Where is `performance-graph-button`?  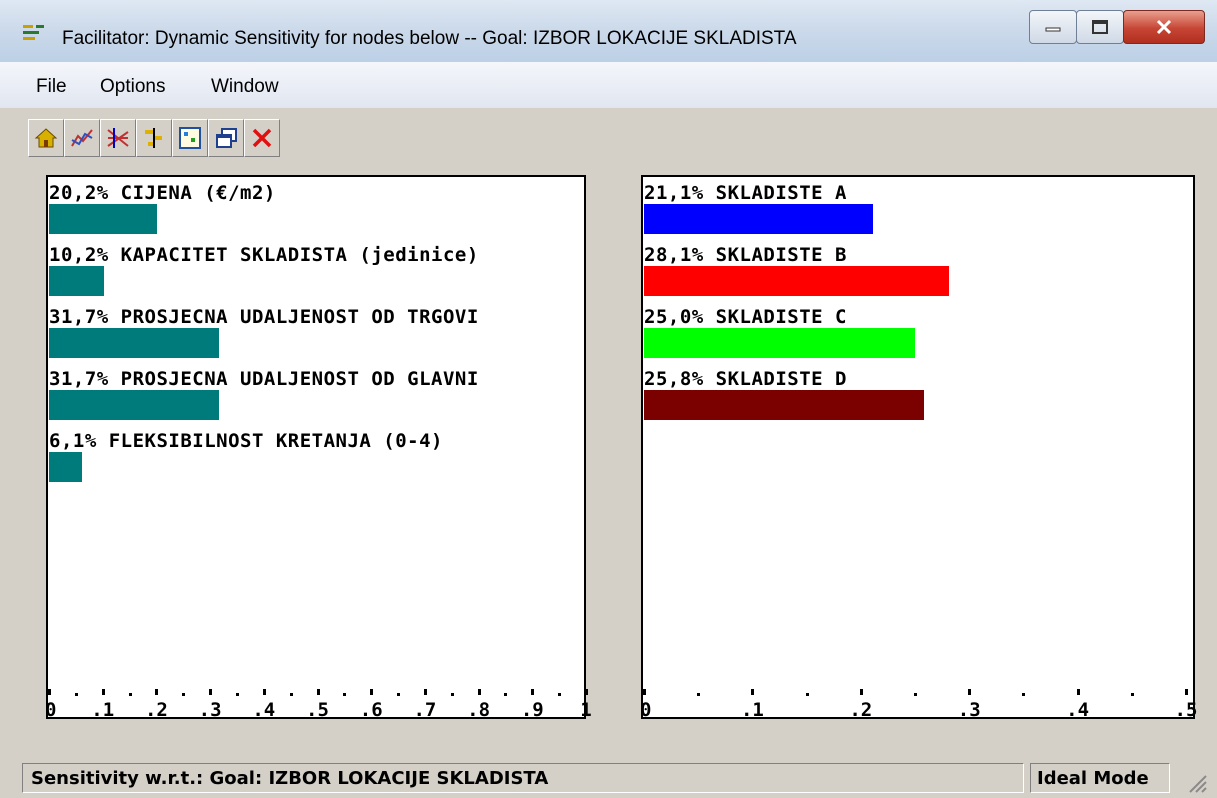
performance-graph-button is located at coordinates (82, 138).